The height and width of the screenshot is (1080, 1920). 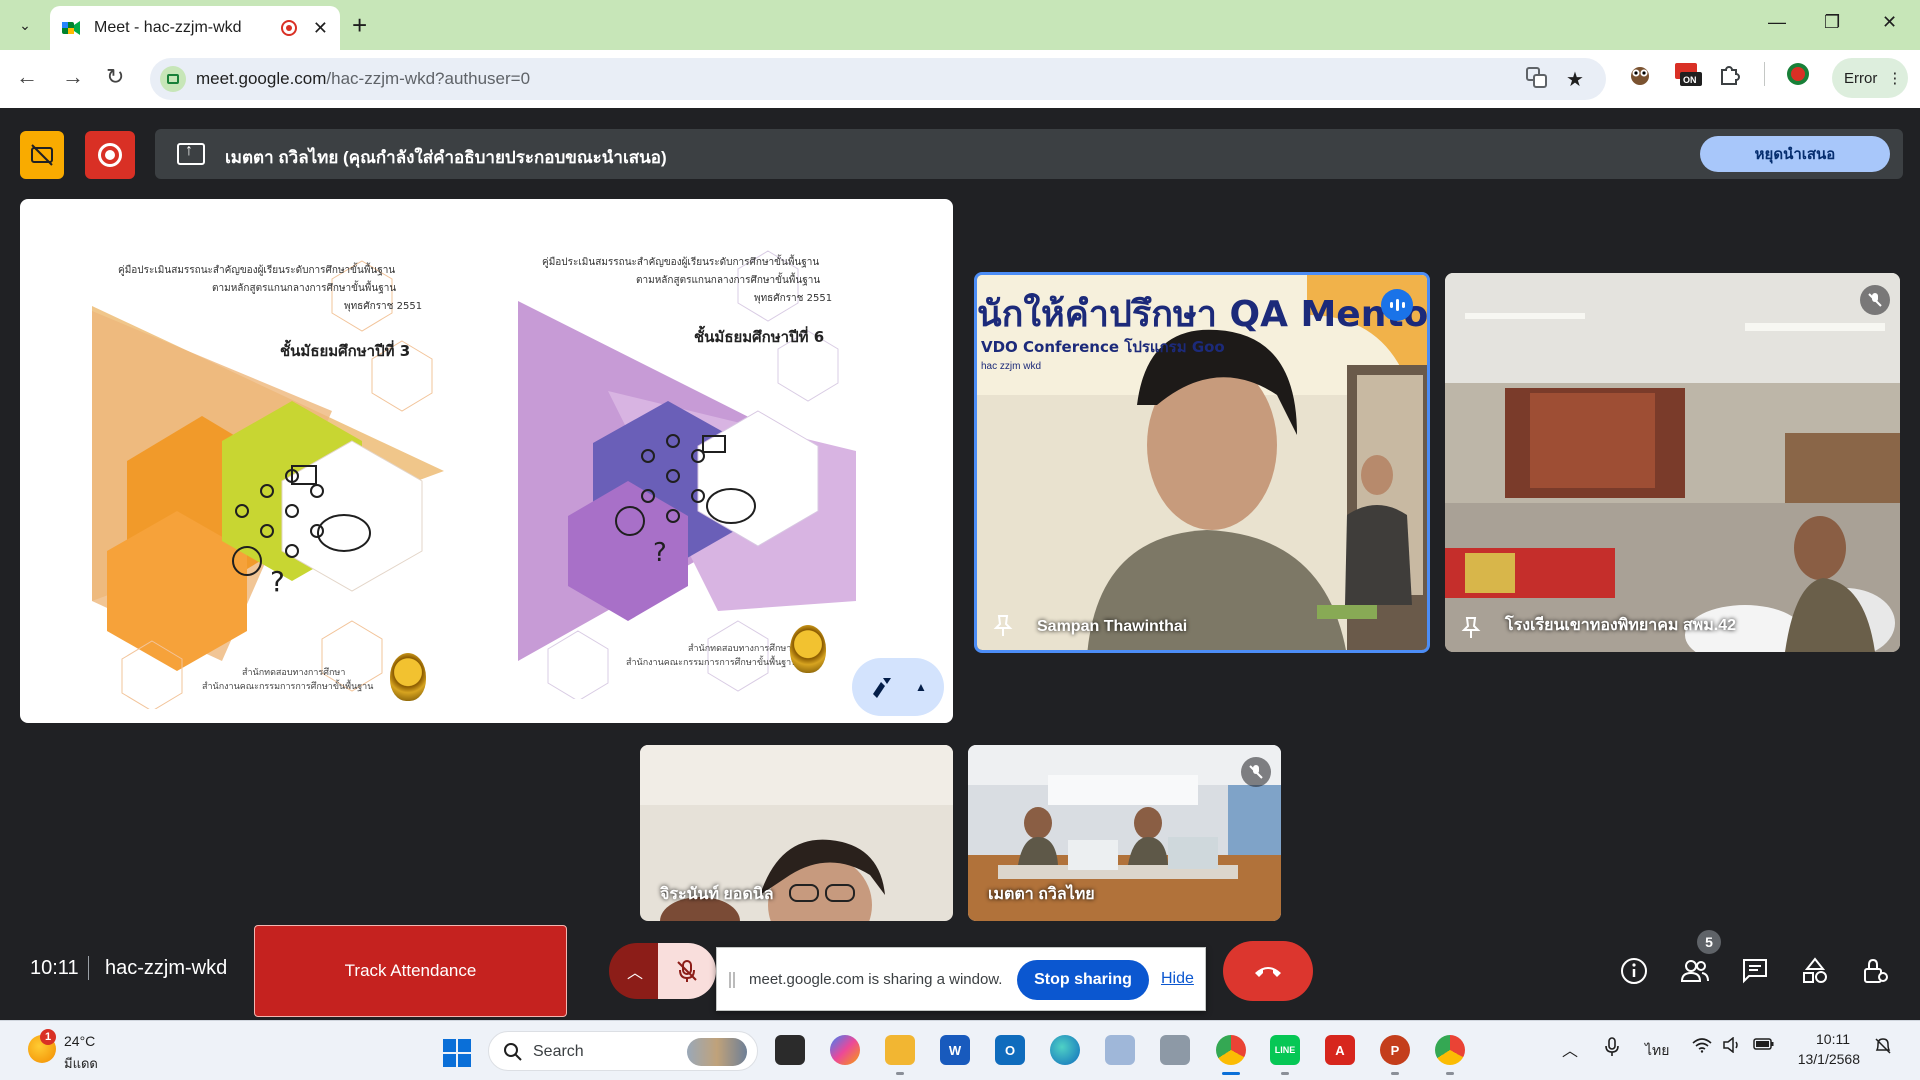 I want to click on drag-handle-icon, so click(x=732, y=980).